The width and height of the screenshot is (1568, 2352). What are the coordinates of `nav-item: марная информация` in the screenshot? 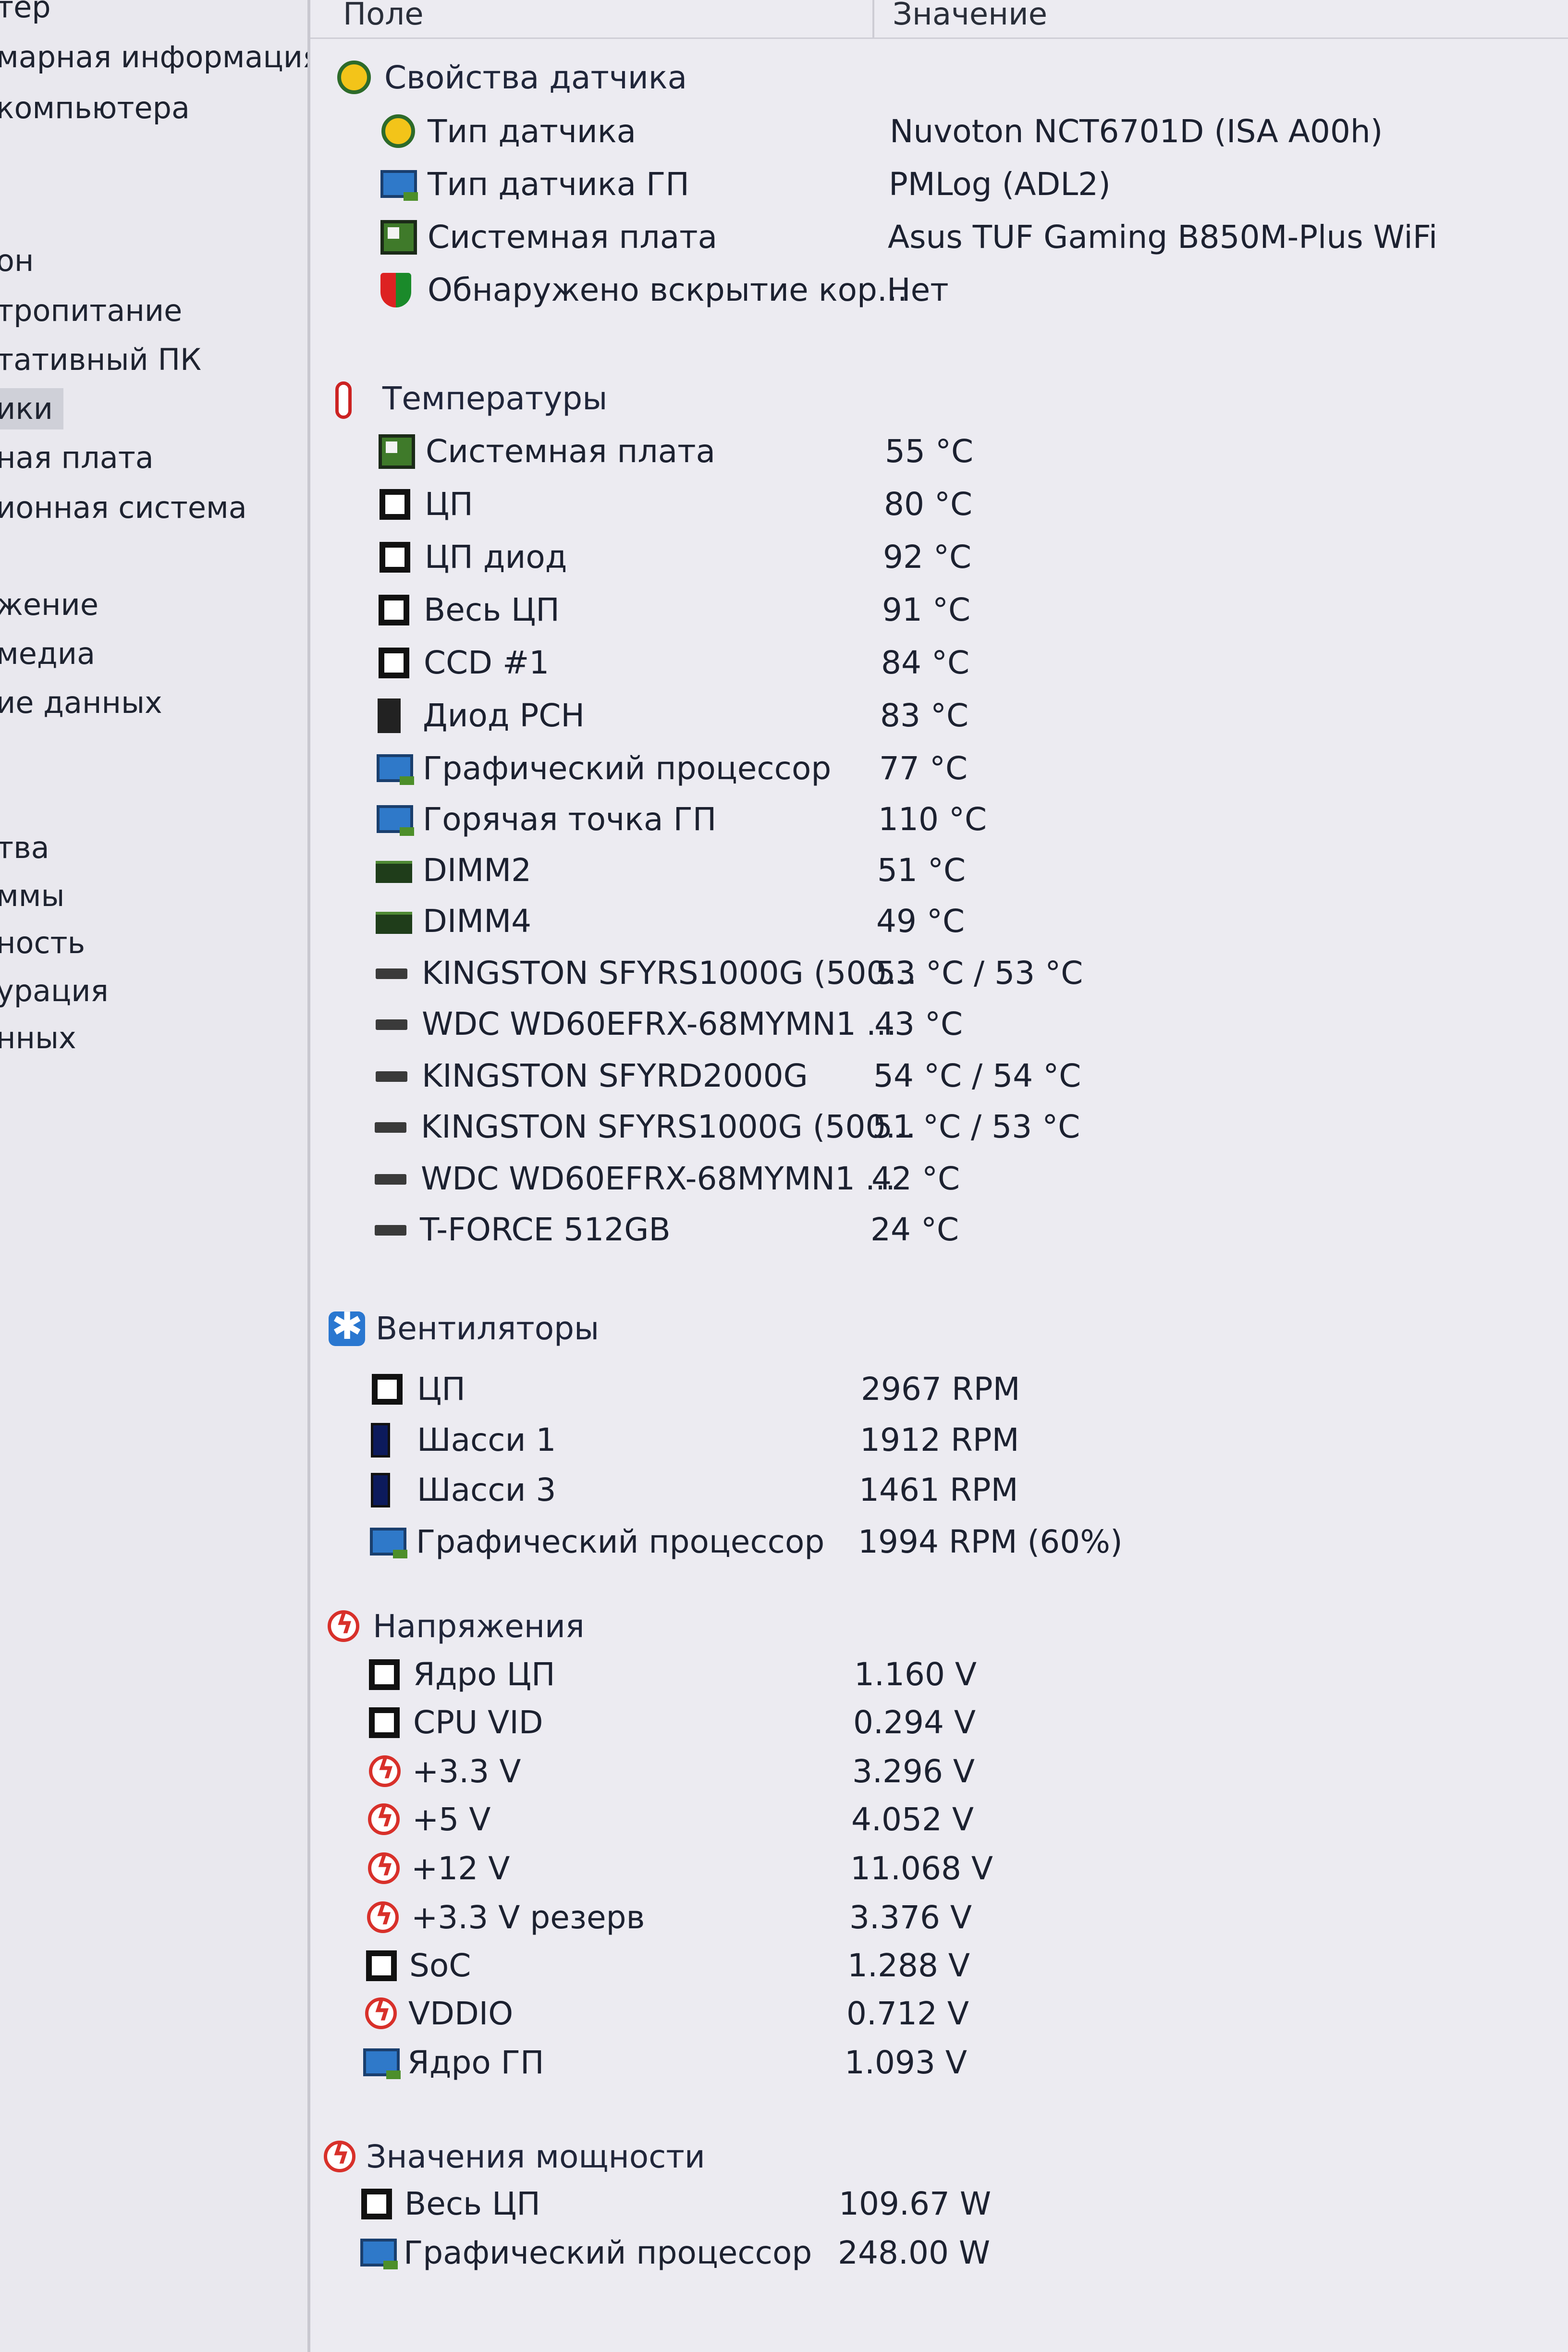 It's located at (153, 57).